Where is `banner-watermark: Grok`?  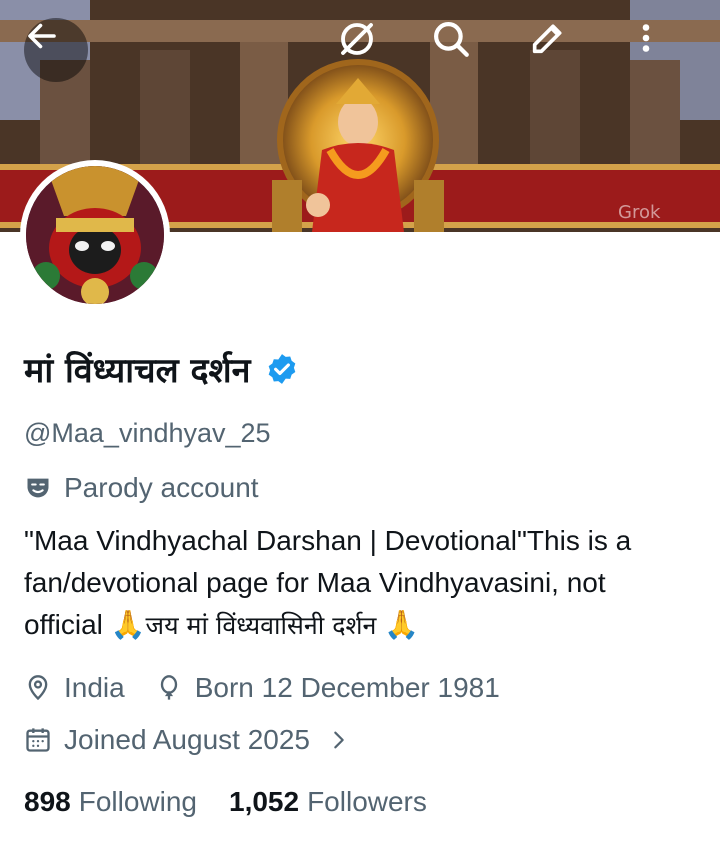
banner-watermark: Grok is located at coordinates (639, 212).